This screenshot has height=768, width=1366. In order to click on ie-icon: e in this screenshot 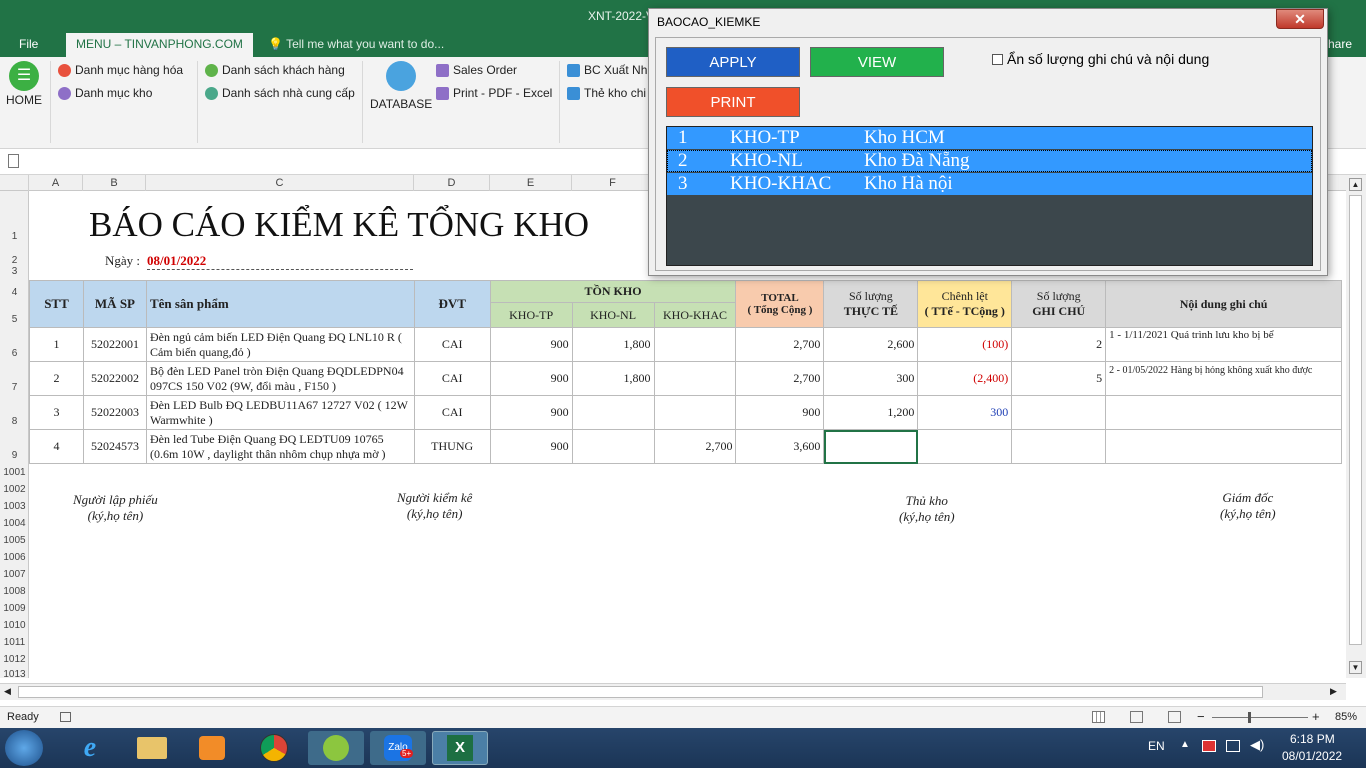, I will do `click(90, 748)`.